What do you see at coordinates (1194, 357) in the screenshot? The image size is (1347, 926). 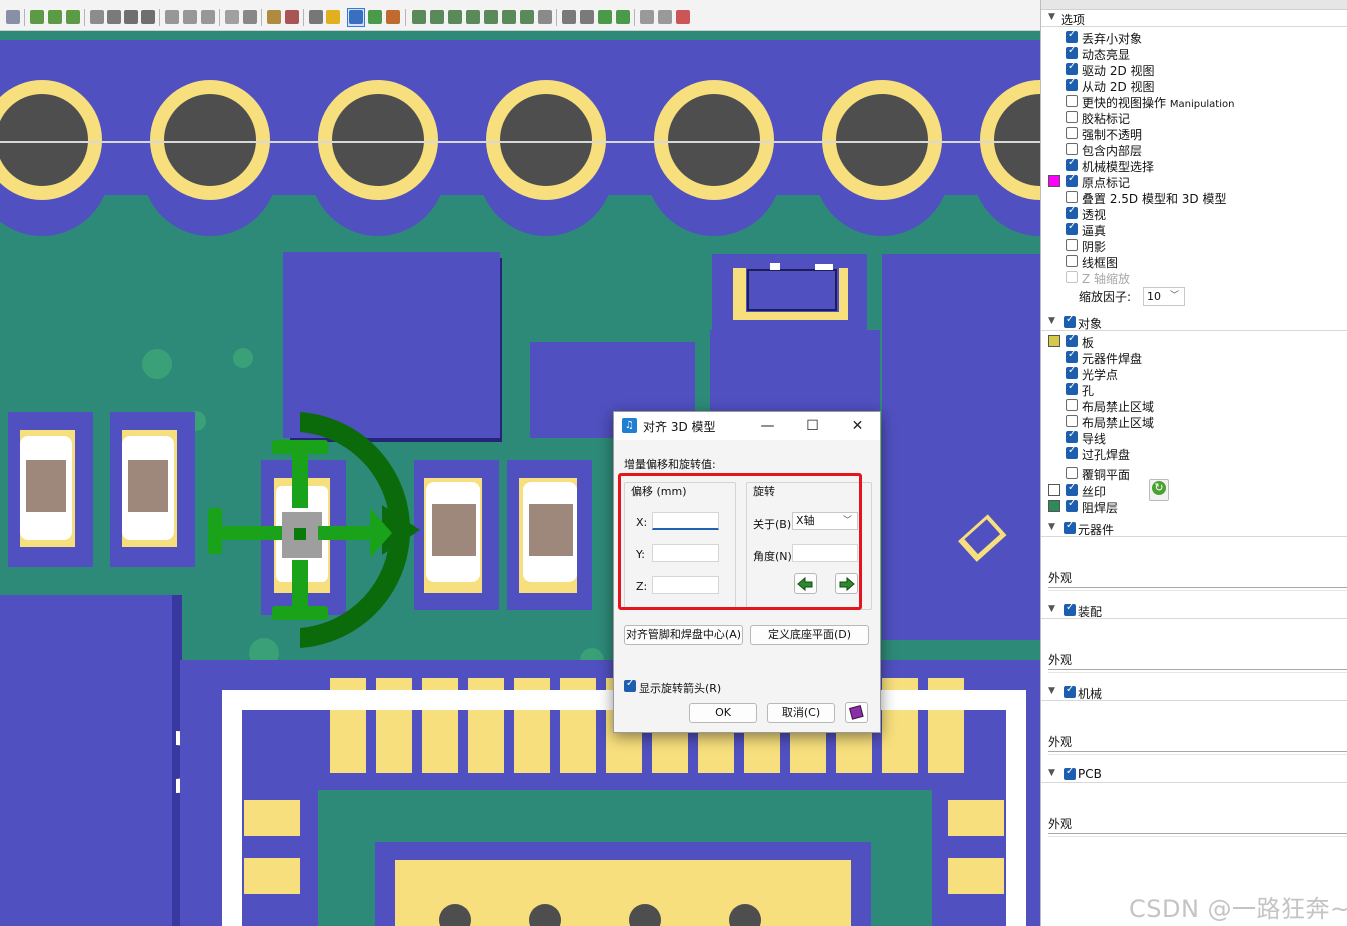 I see `object-row: 元器件焊盘` at bounding box center [1194, 357].